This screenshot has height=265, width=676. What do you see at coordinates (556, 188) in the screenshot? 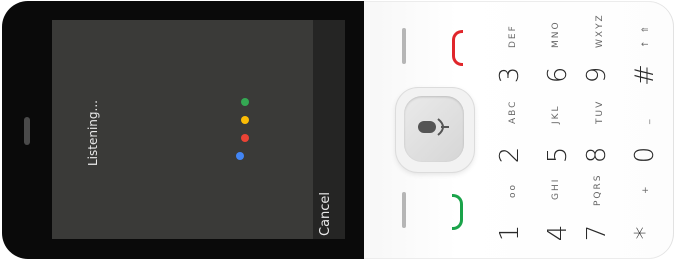
I see `key-4-letters: GHI` at bounding box center [556, 188].